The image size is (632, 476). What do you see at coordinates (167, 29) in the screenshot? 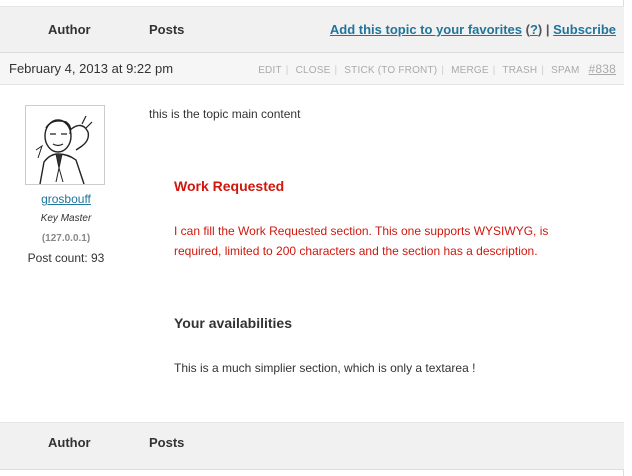
I see `posts-column-header: Posts` at bounding box center [167, 29].